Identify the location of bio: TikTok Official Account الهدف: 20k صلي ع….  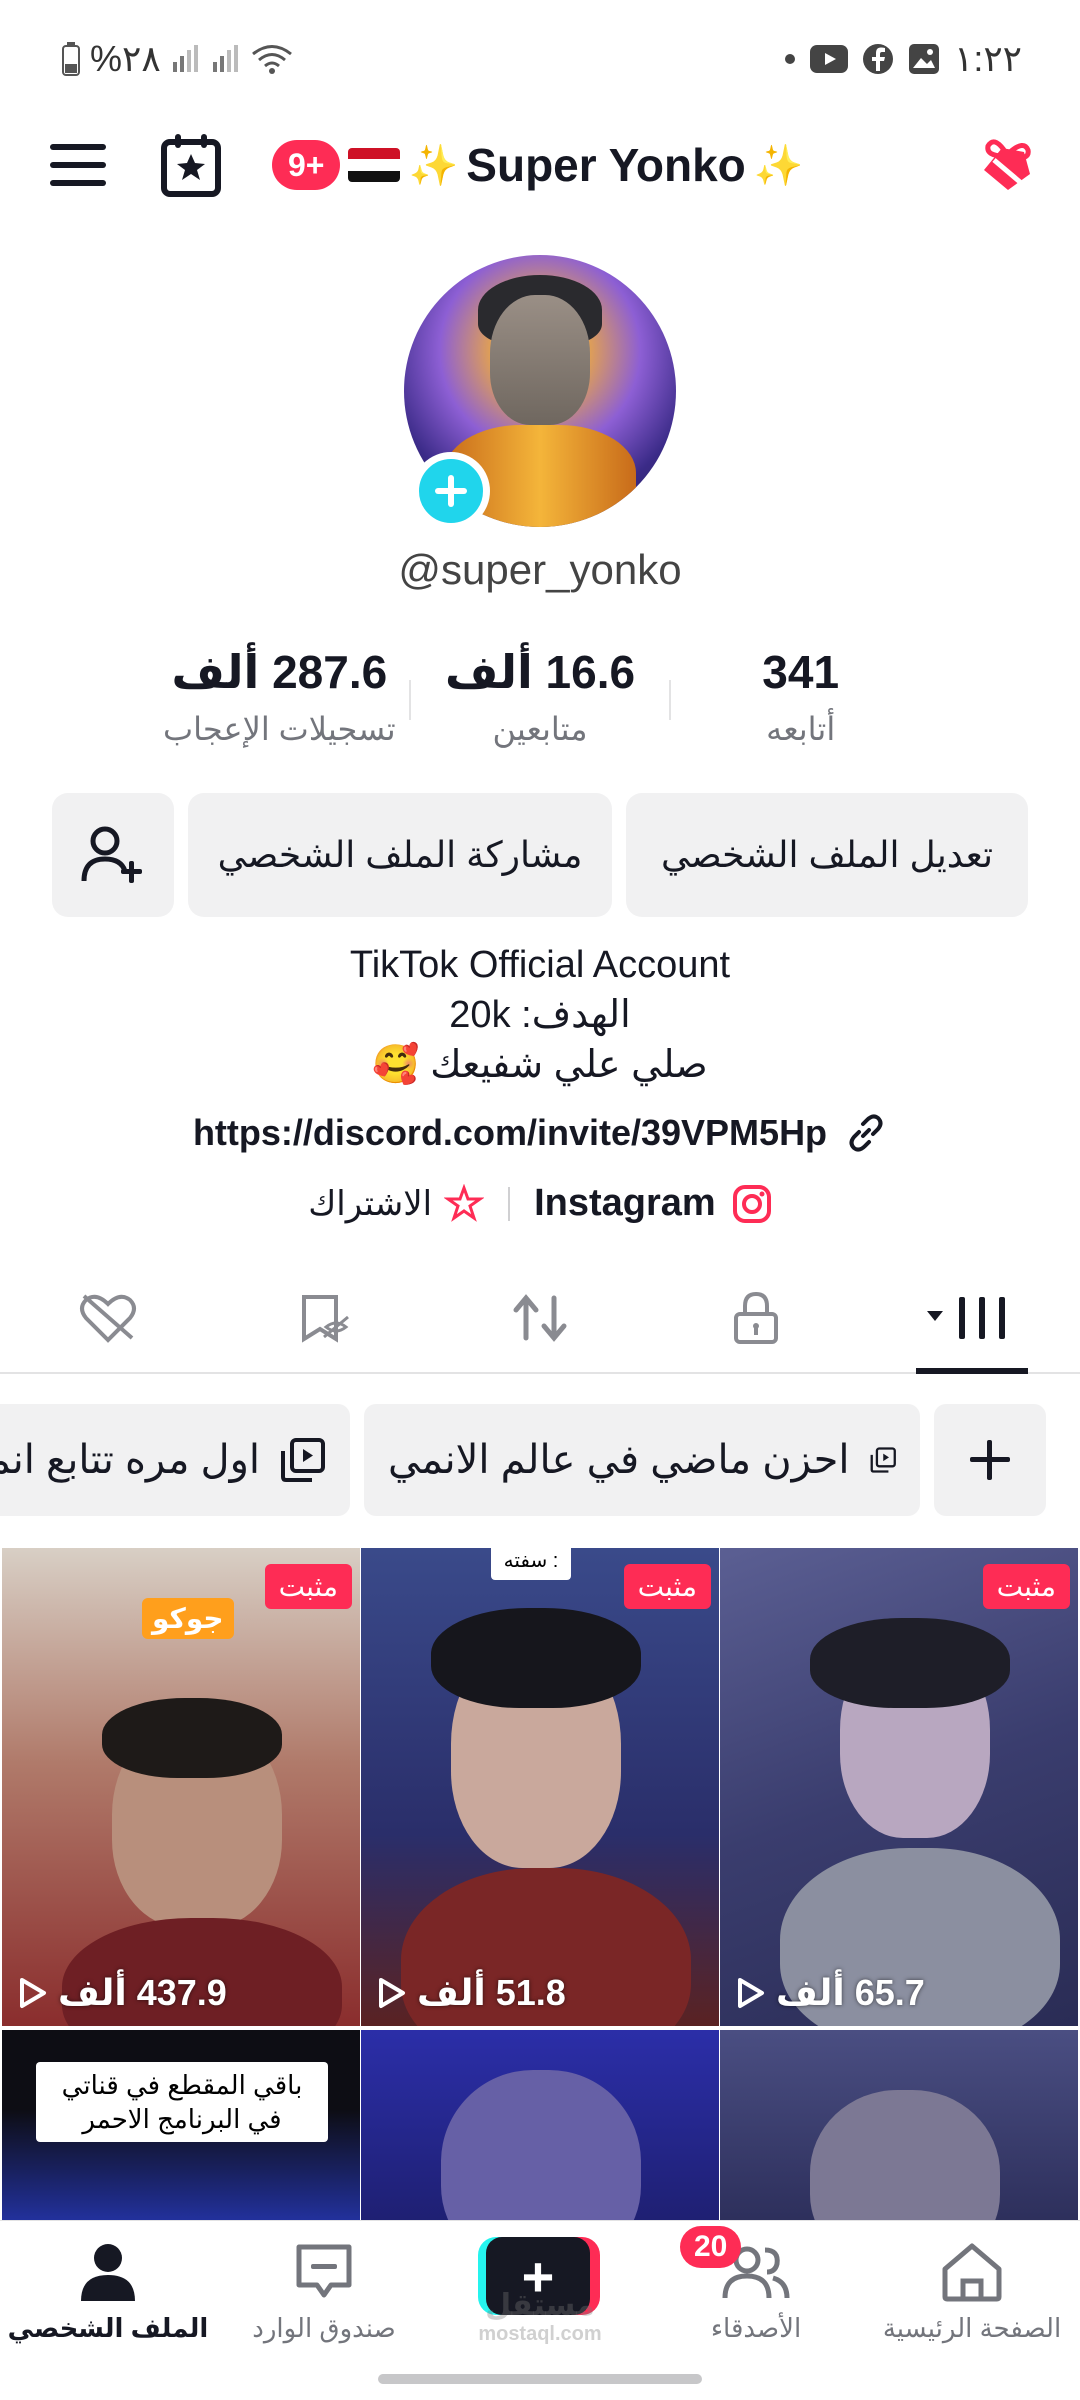
(540, 1015).